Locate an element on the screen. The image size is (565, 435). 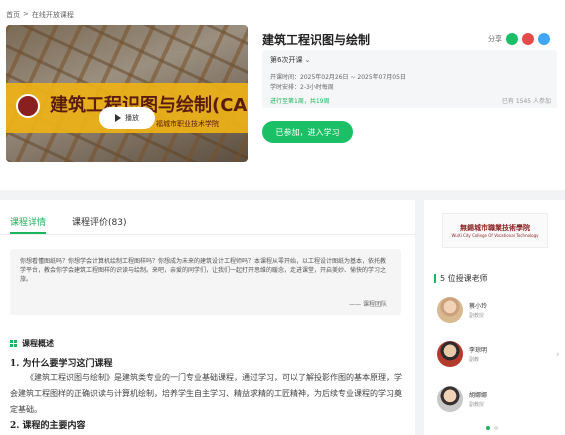
chevron-down-icon: ⌄ is located at coordinates (307, 60).